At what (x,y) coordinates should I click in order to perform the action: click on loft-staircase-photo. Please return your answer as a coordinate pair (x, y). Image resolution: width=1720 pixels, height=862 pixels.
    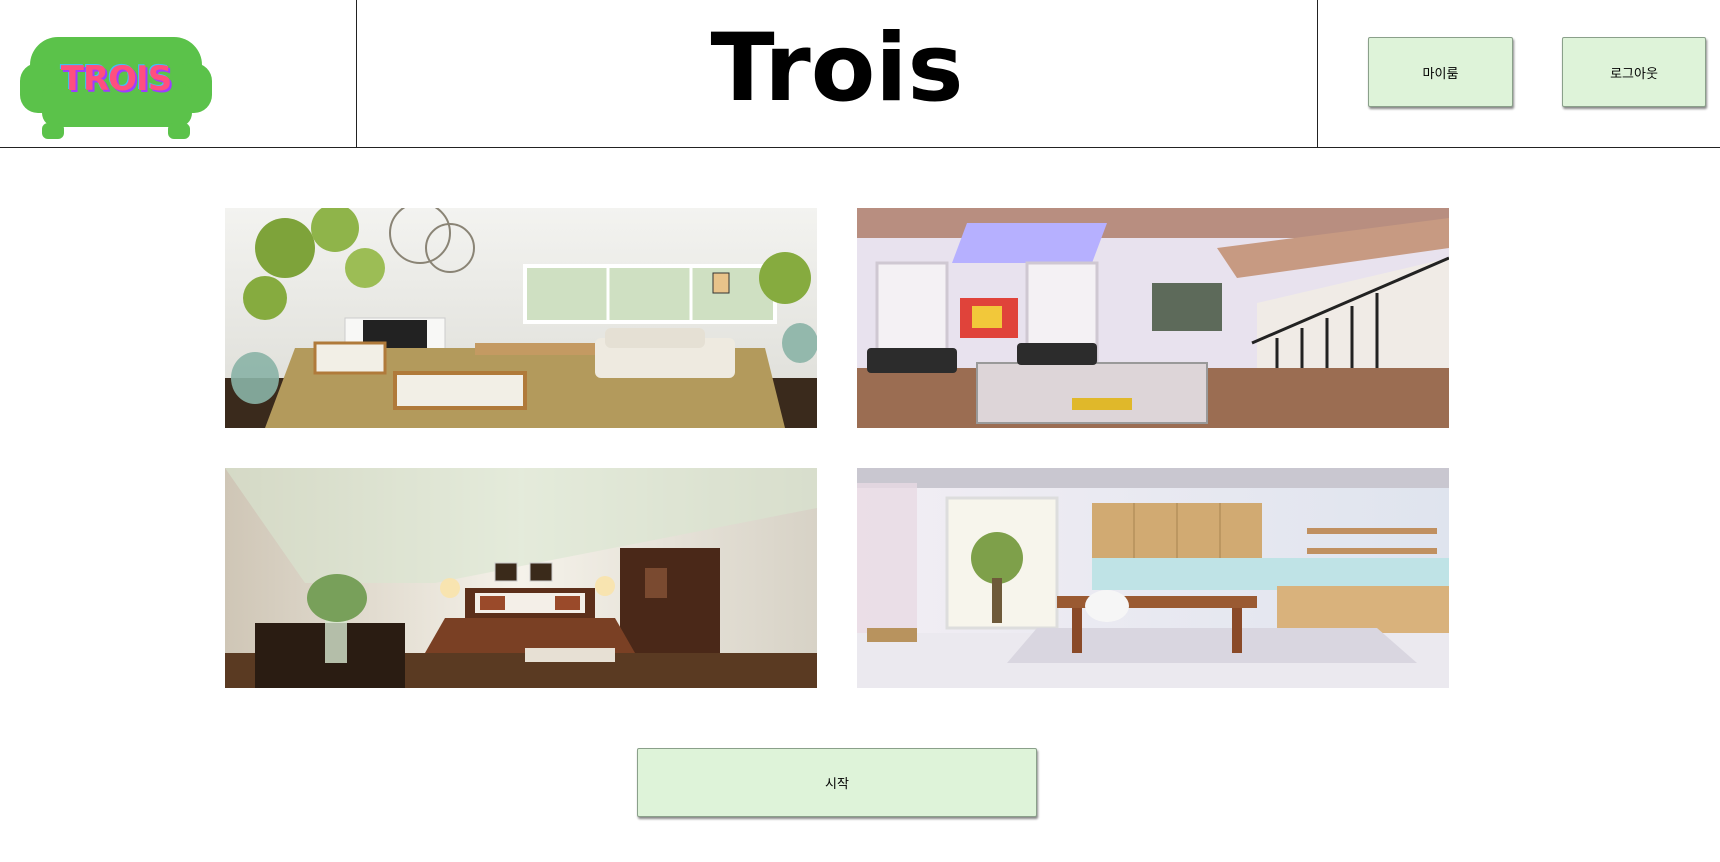
    Looking at the image, I should click on (1153, 318).